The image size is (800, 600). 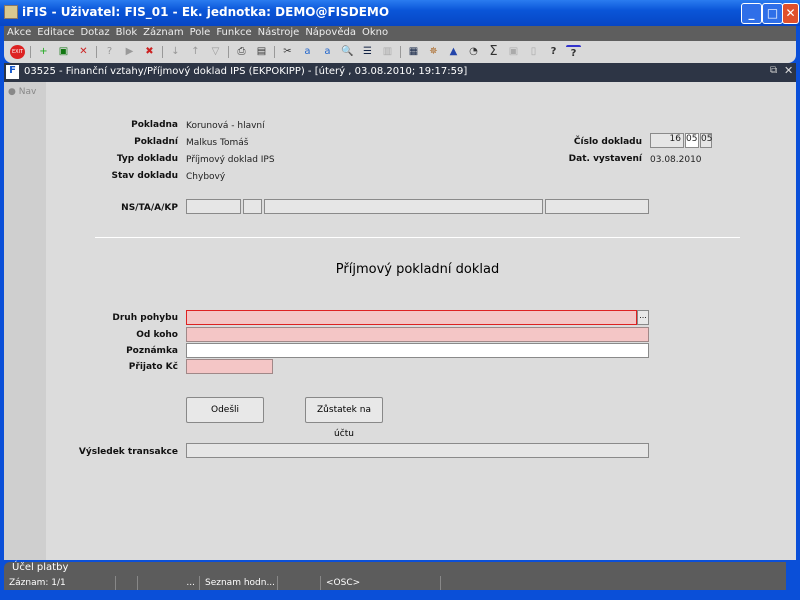 What do you see at coordinates (12, 92) in the screenshot?
I see `nav-icon: ●` at bounding box center [12, 92].